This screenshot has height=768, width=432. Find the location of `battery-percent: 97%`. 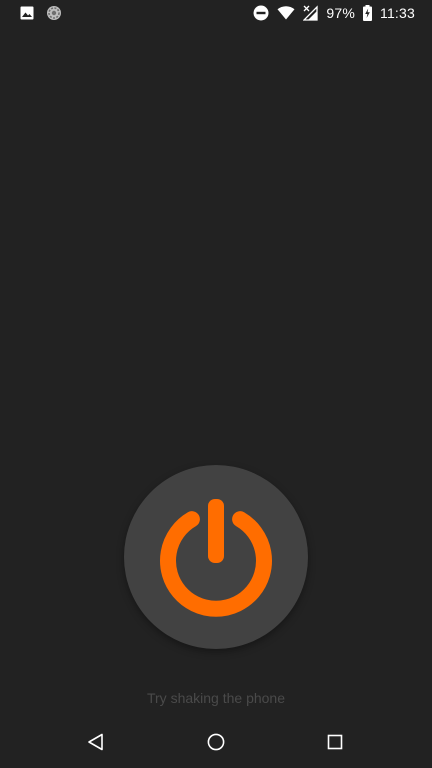

battery-percent: 97% is located at coordinates (340, 13).